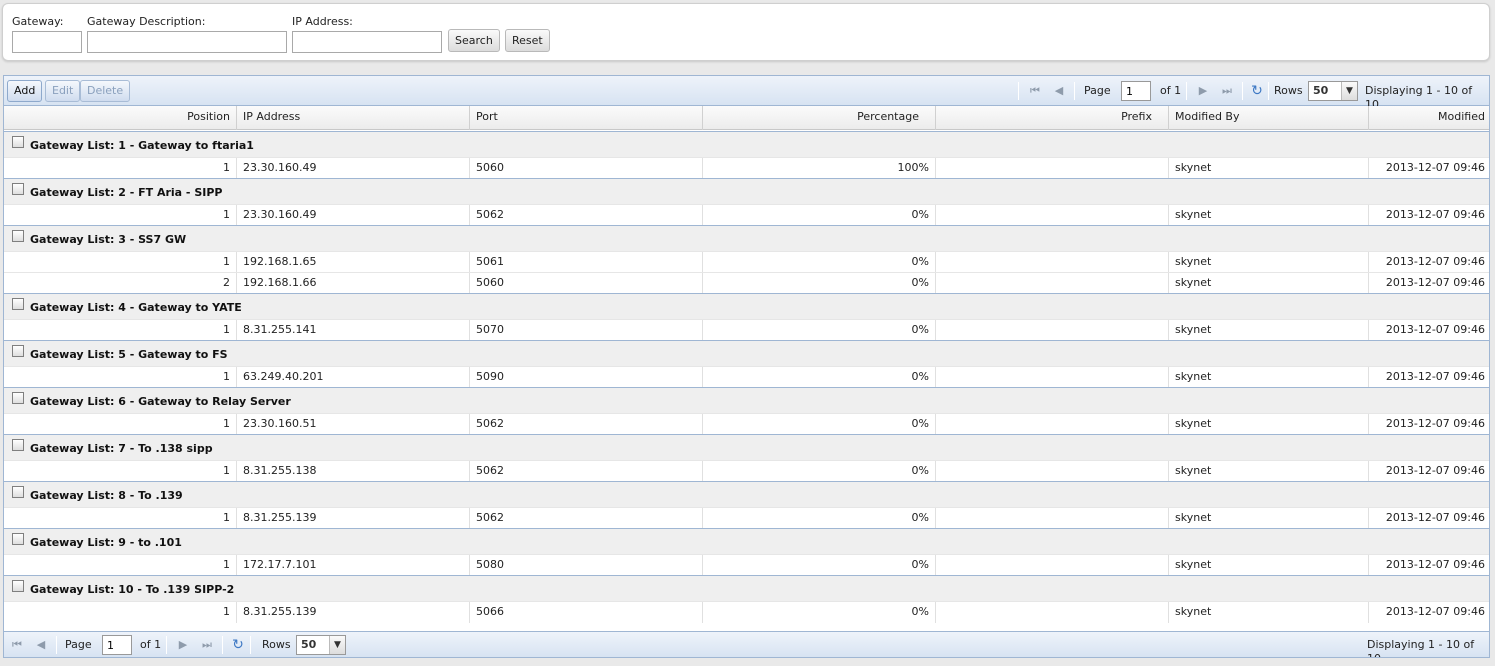 This screenshot has width=1495, height=666. Describe the element at coordinates (25, 91) in the screenshot. I see `add-button: Add` at that location.